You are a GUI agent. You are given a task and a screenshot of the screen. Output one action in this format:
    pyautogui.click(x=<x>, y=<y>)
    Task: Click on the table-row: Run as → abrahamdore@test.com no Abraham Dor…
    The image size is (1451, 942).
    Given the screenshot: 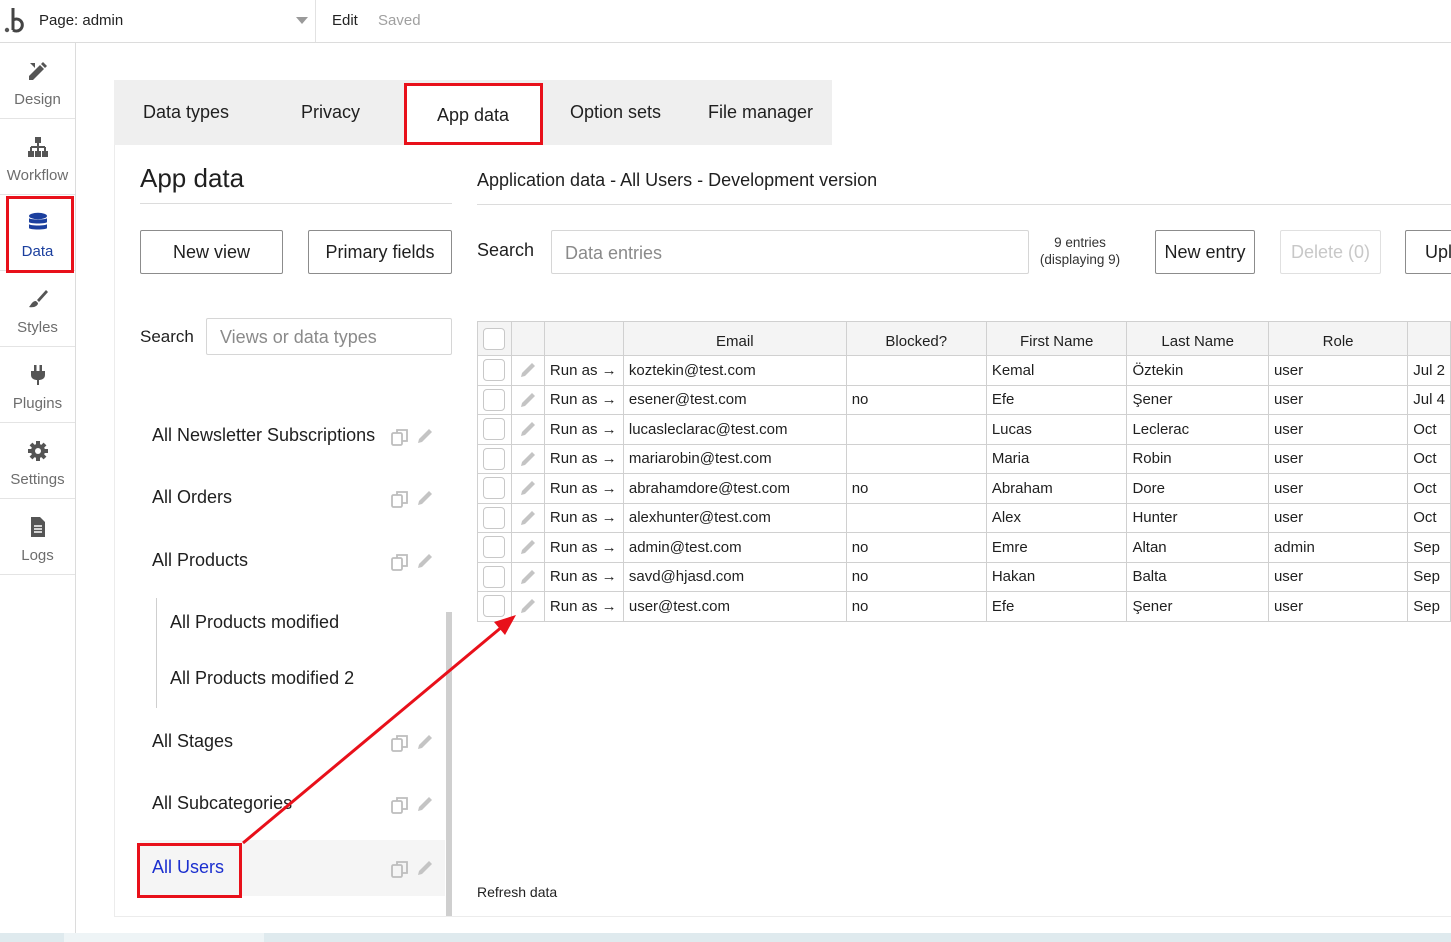 What is the action you would take?
    pyautogui.click(x=964, y=488)
    